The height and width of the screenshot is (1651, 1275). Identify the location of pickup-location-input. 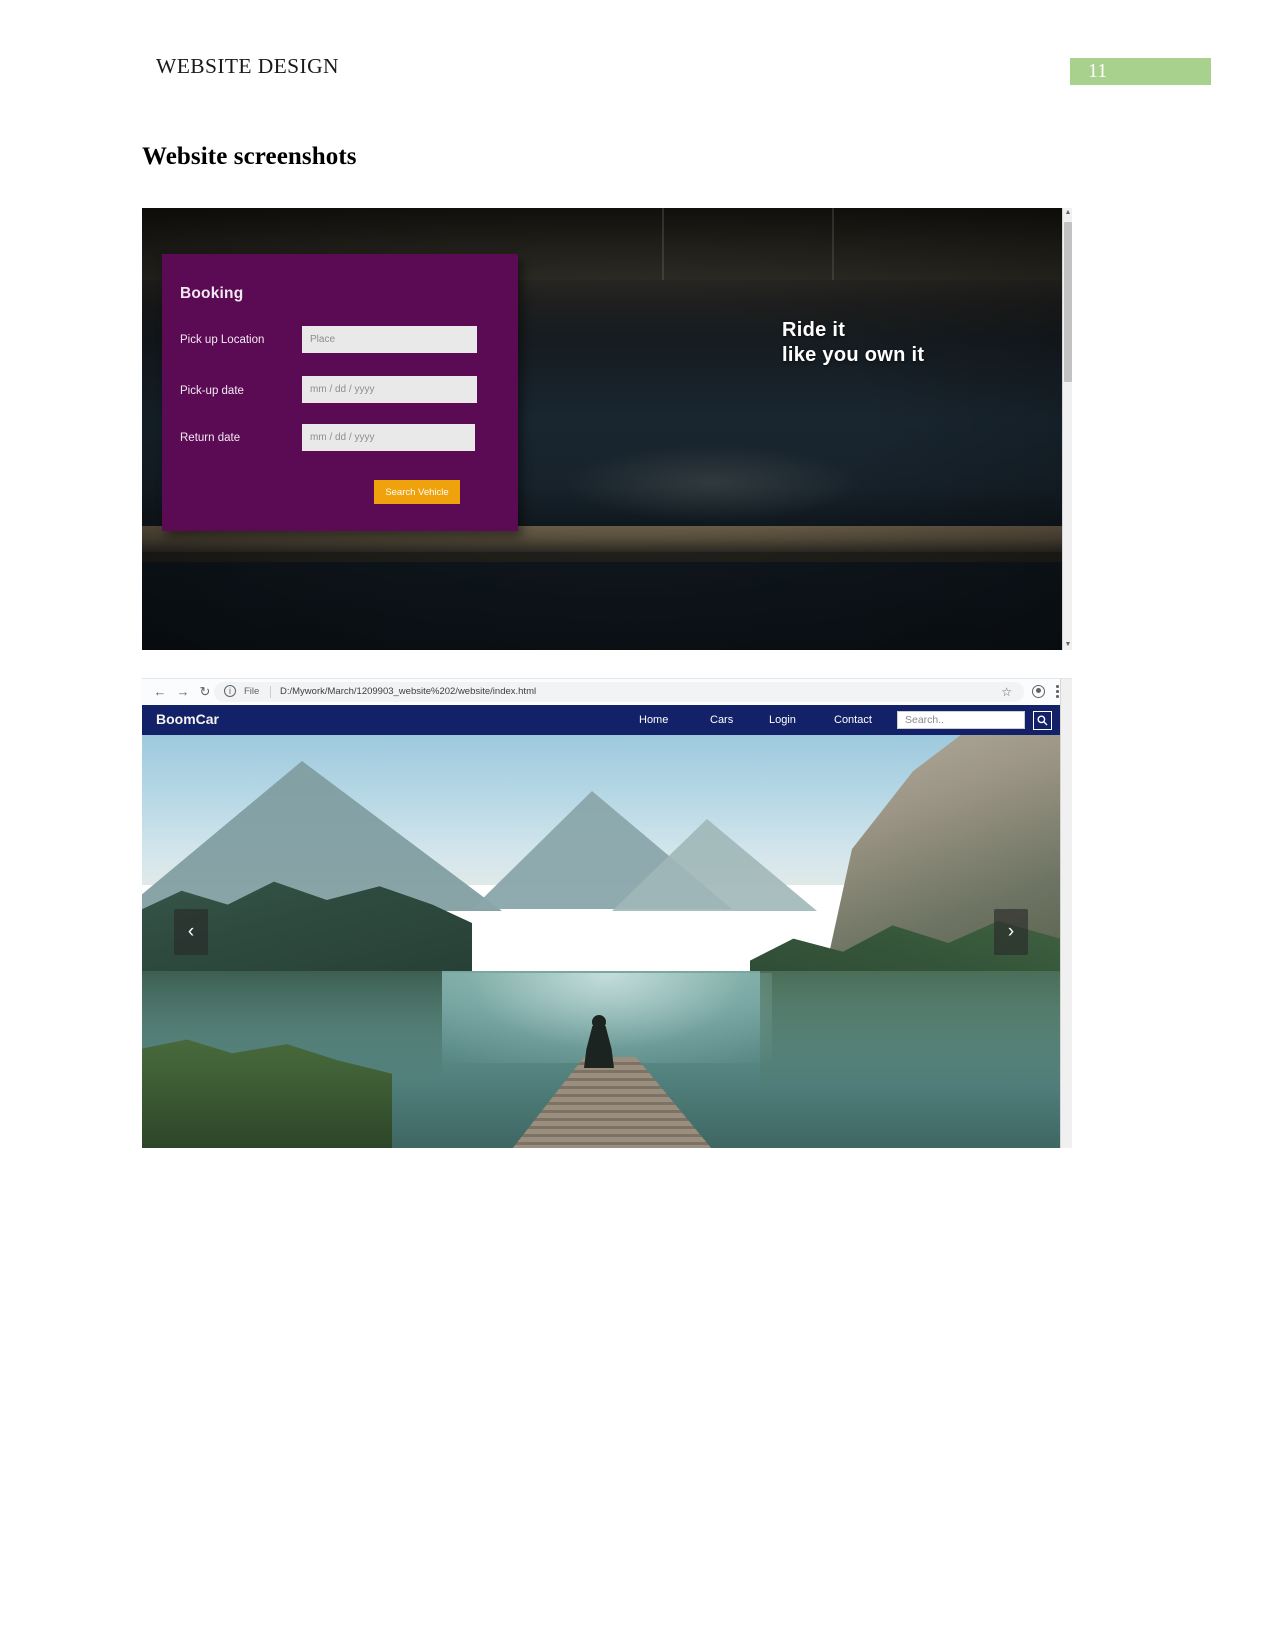
(389, 339).